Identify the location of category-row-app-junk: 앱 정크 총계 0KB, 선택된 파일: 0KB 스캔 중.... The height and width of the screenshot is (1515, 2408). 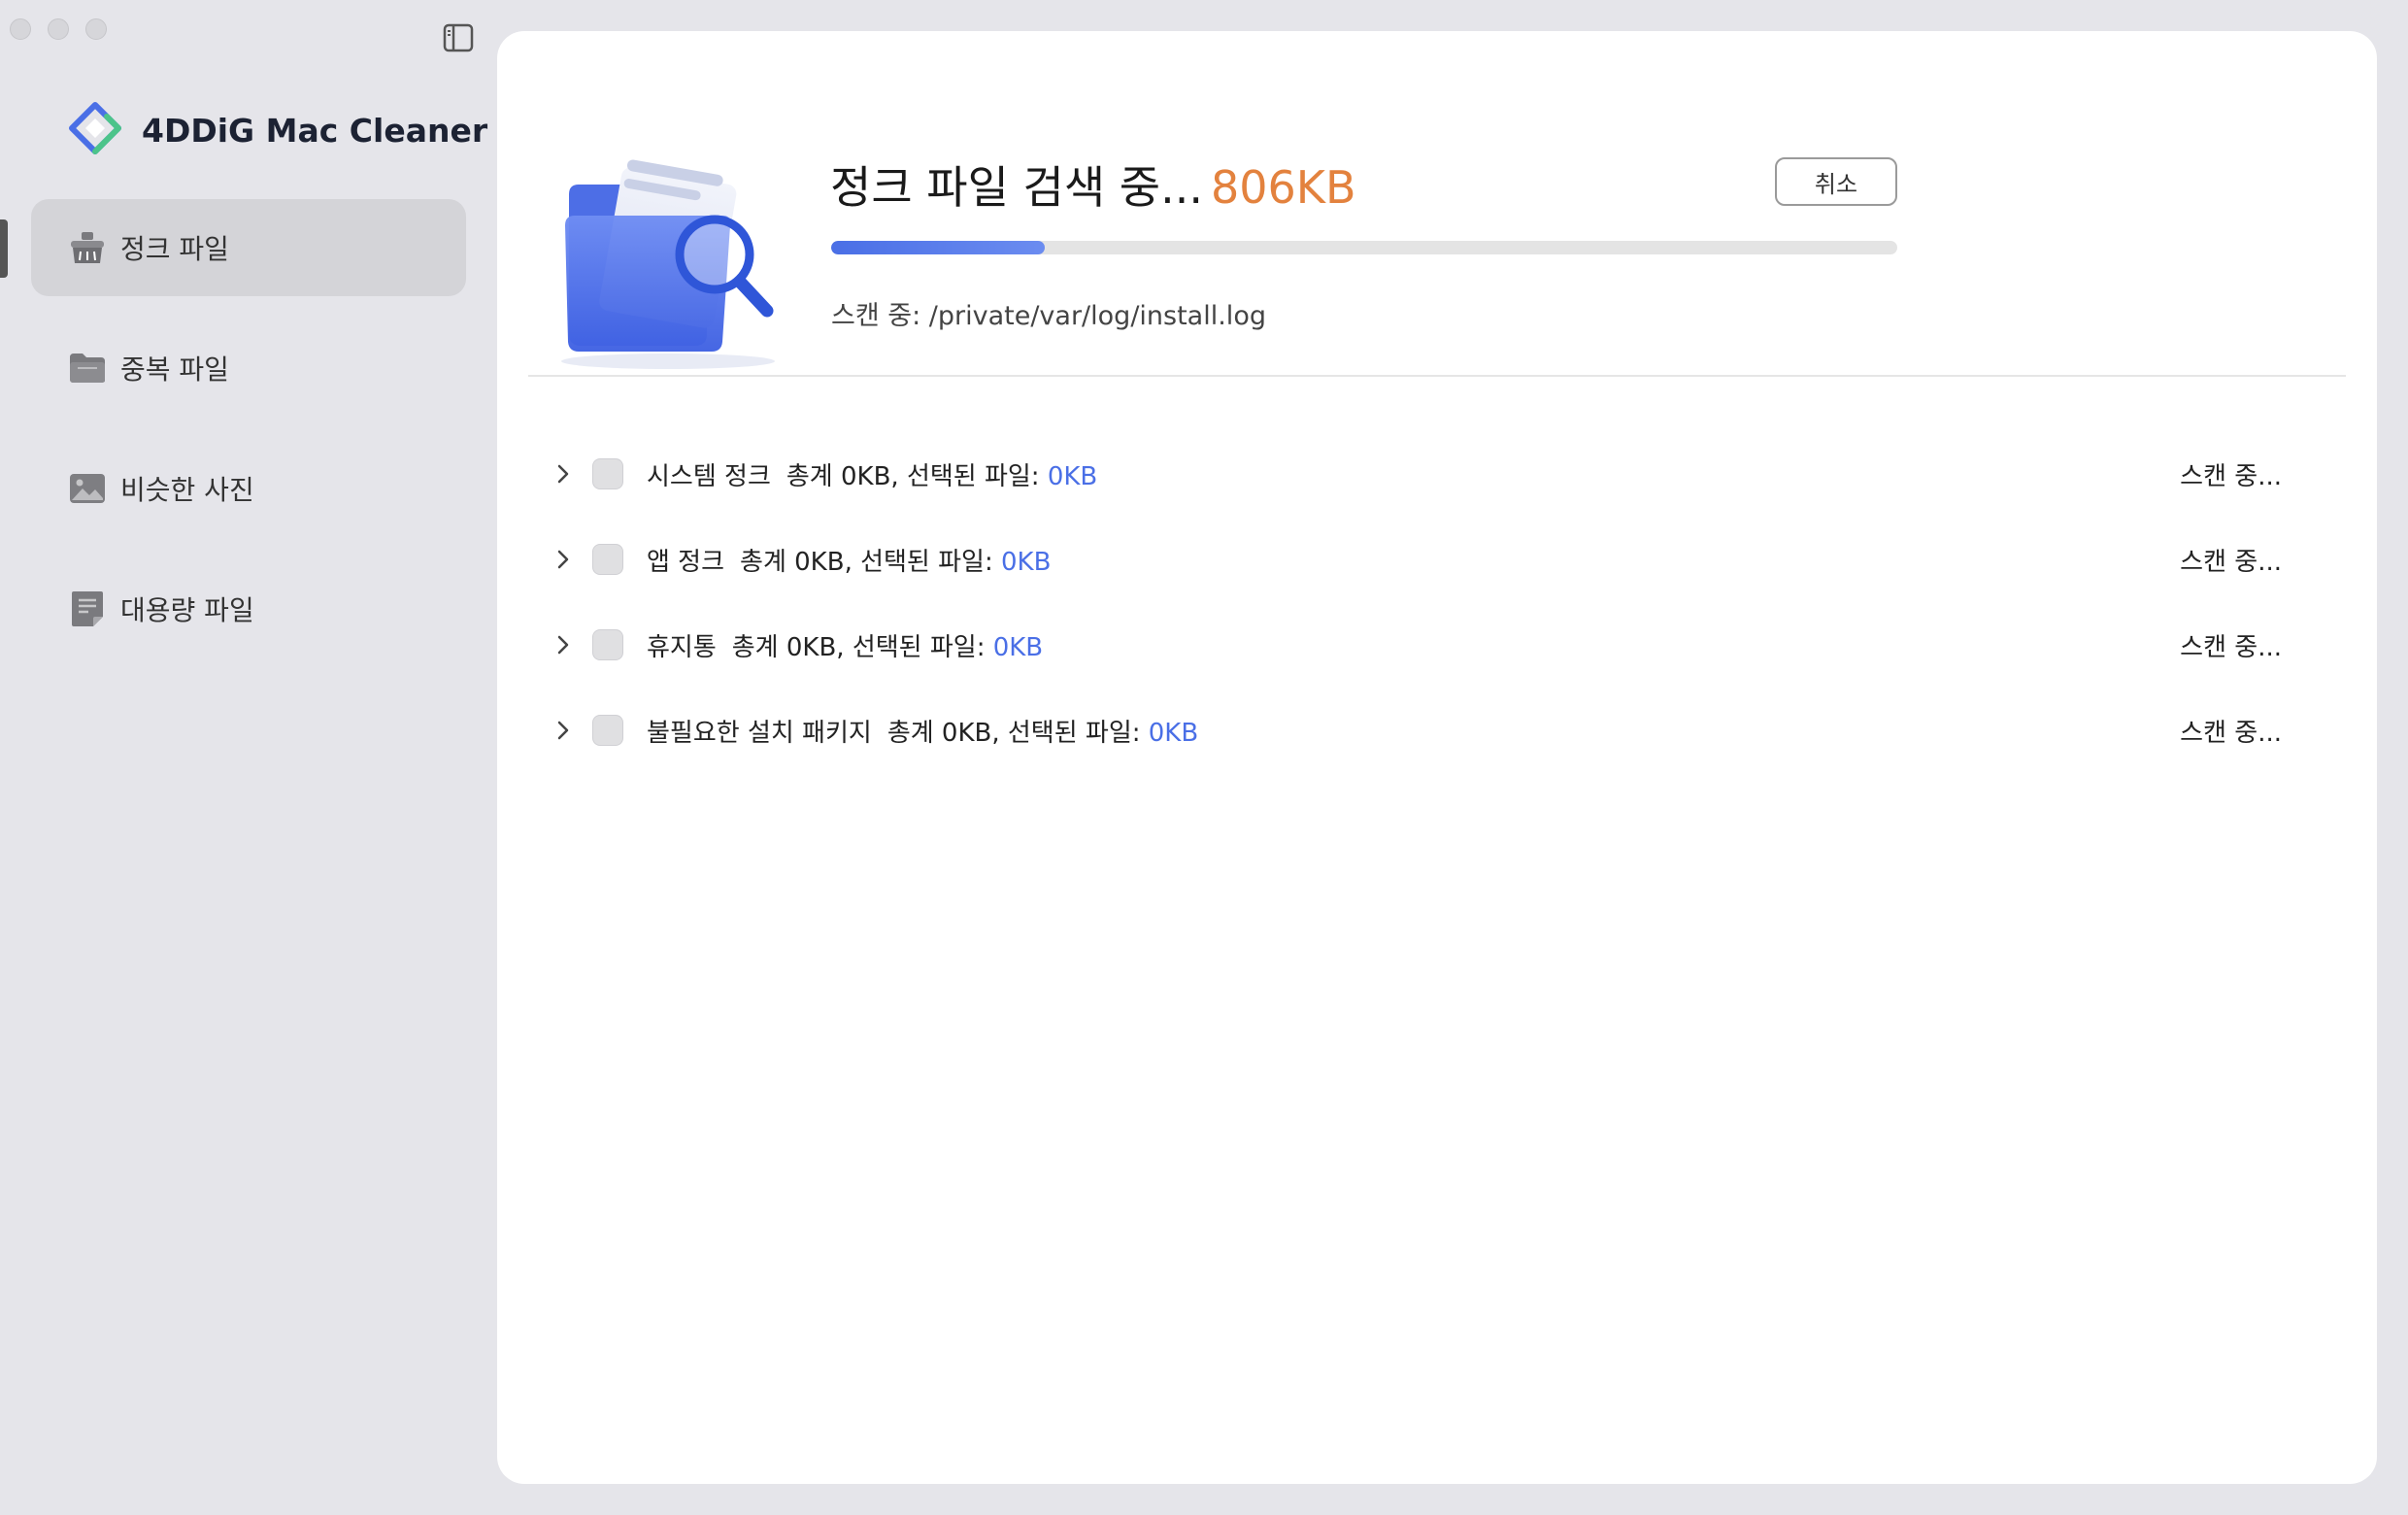
(1437, 559).